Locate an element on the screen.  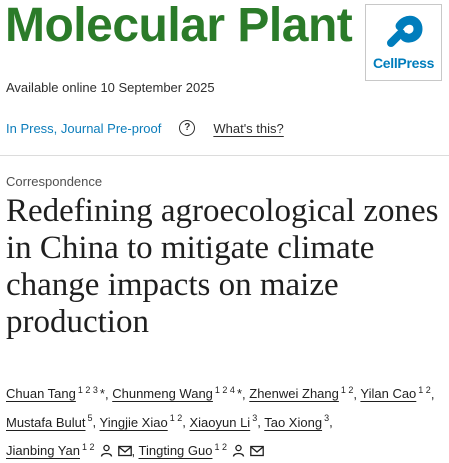
author-name: Xiaoyun Li is located at coordinates (219, 422).